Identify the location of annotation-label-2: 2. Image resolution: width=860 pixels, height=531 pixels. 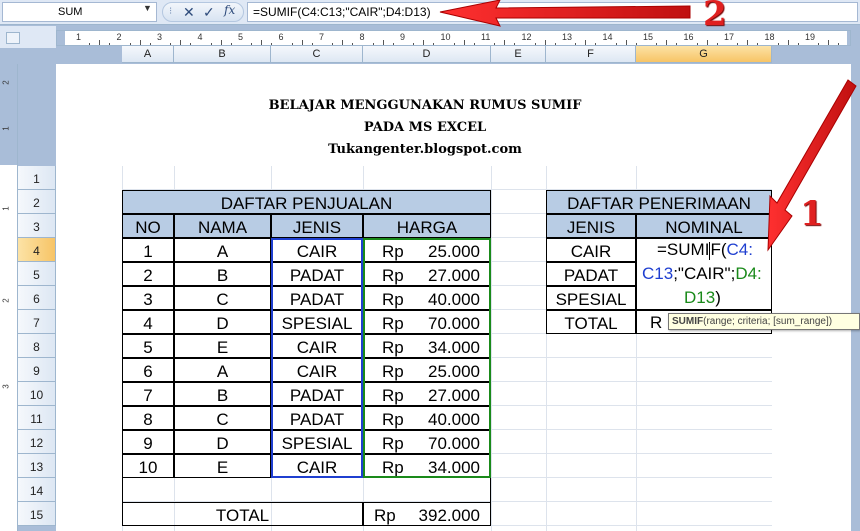
(715, 17).